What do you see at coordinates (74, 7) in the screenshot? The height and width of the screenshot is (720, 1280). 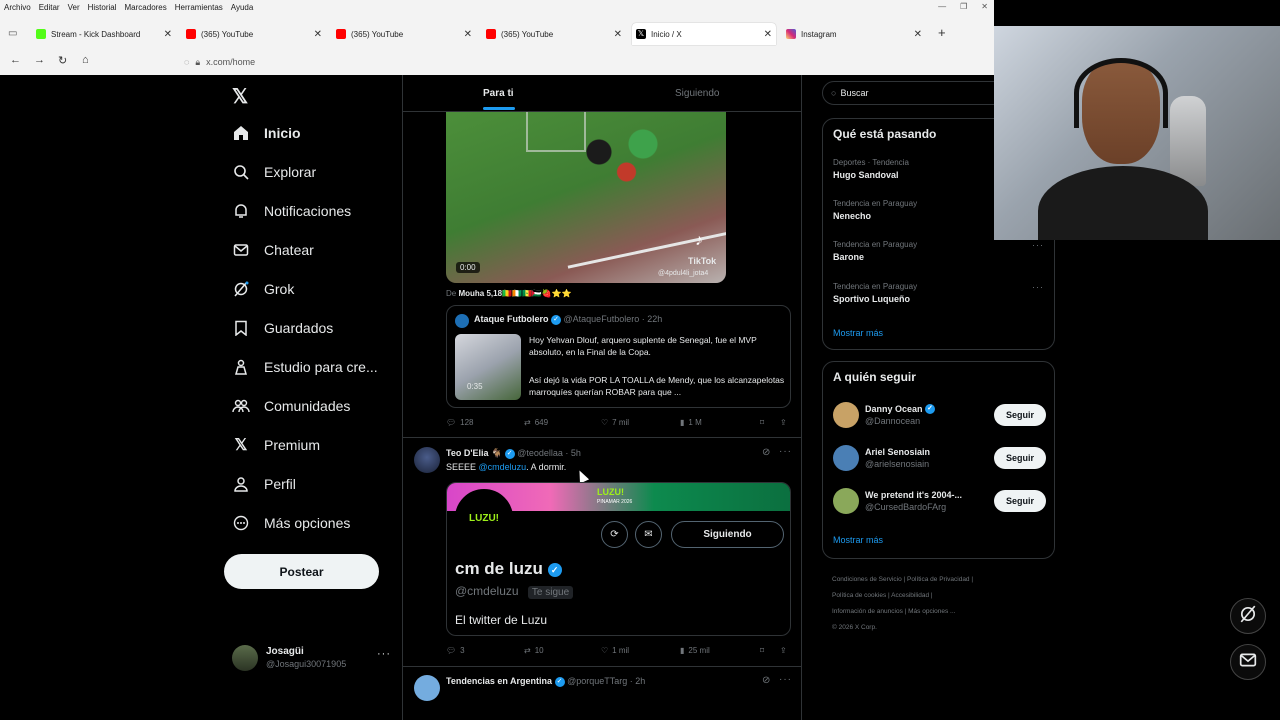 I see `menu-ver: Ver` at bounding box center [74, 7].